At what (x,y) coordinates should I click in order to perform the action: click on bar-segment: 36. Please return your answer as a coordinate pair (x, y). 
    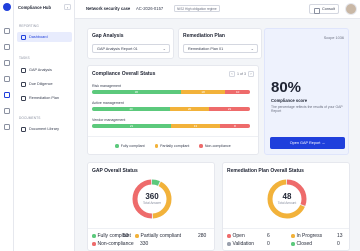
    Looking at the image, I should click on (136, 91).